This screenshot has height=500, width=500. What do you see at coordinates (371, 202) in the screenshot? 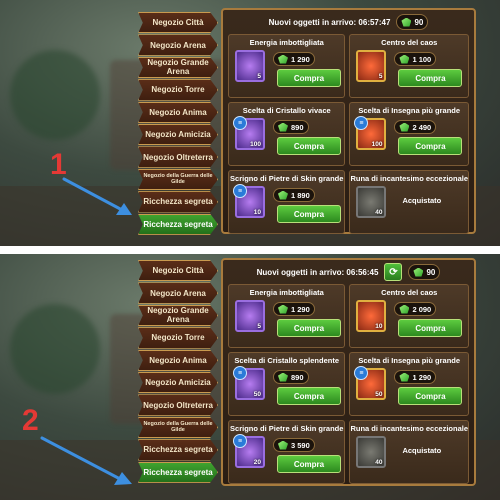
I see `rune-icon: 40` at bounding box center [371, 202].